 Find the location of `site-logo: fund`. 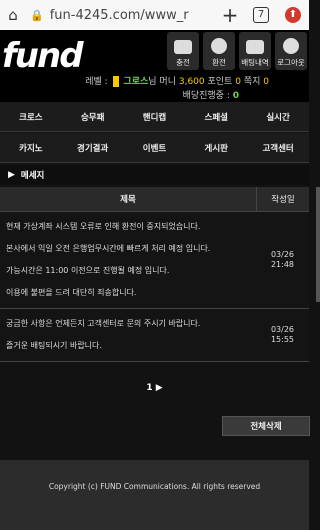

site-logo: fund is located at coordinates (43, 56).